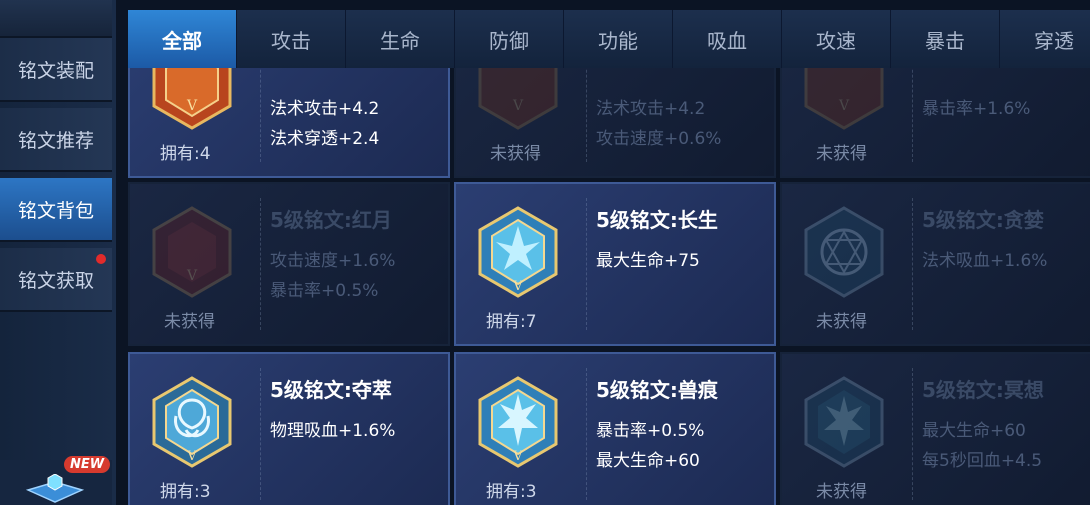 The image size is (1090, 505). Describe the element at coordinates (509, 39) in the screenshot. I see `tab-defense: 防御` at that location.